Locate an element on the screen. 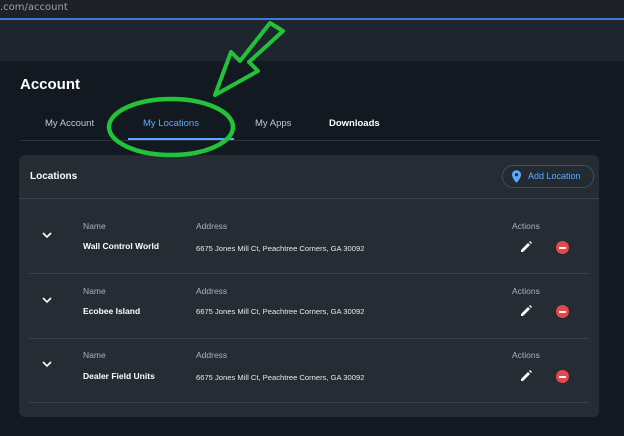 This screenshot has width=624, height=436. locations-panel-header: Locations Add Location is located at coordinates (309, 177).